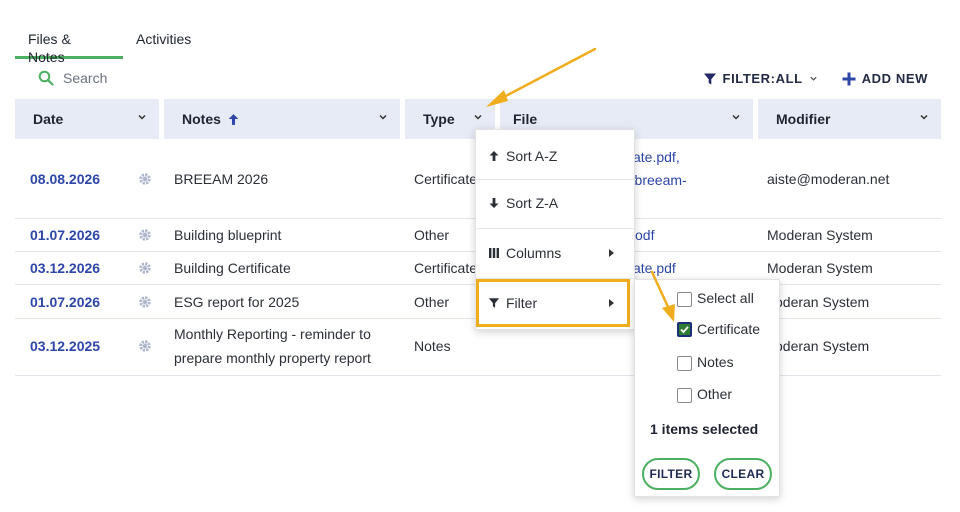  Describe the element at coordinates (494, 203) in the screenshot. I see `arrow-down-icon` at that location.